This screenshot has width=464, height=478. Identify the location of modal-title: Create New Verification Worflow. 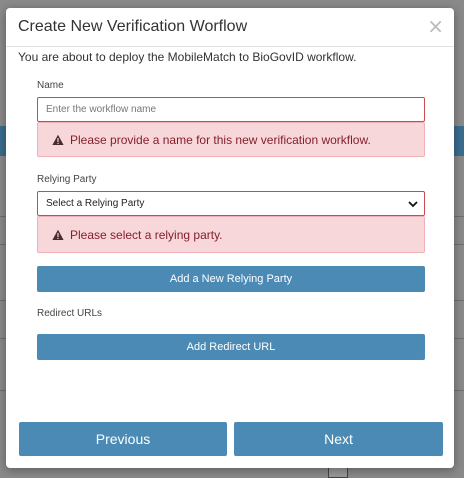
(133, 26).